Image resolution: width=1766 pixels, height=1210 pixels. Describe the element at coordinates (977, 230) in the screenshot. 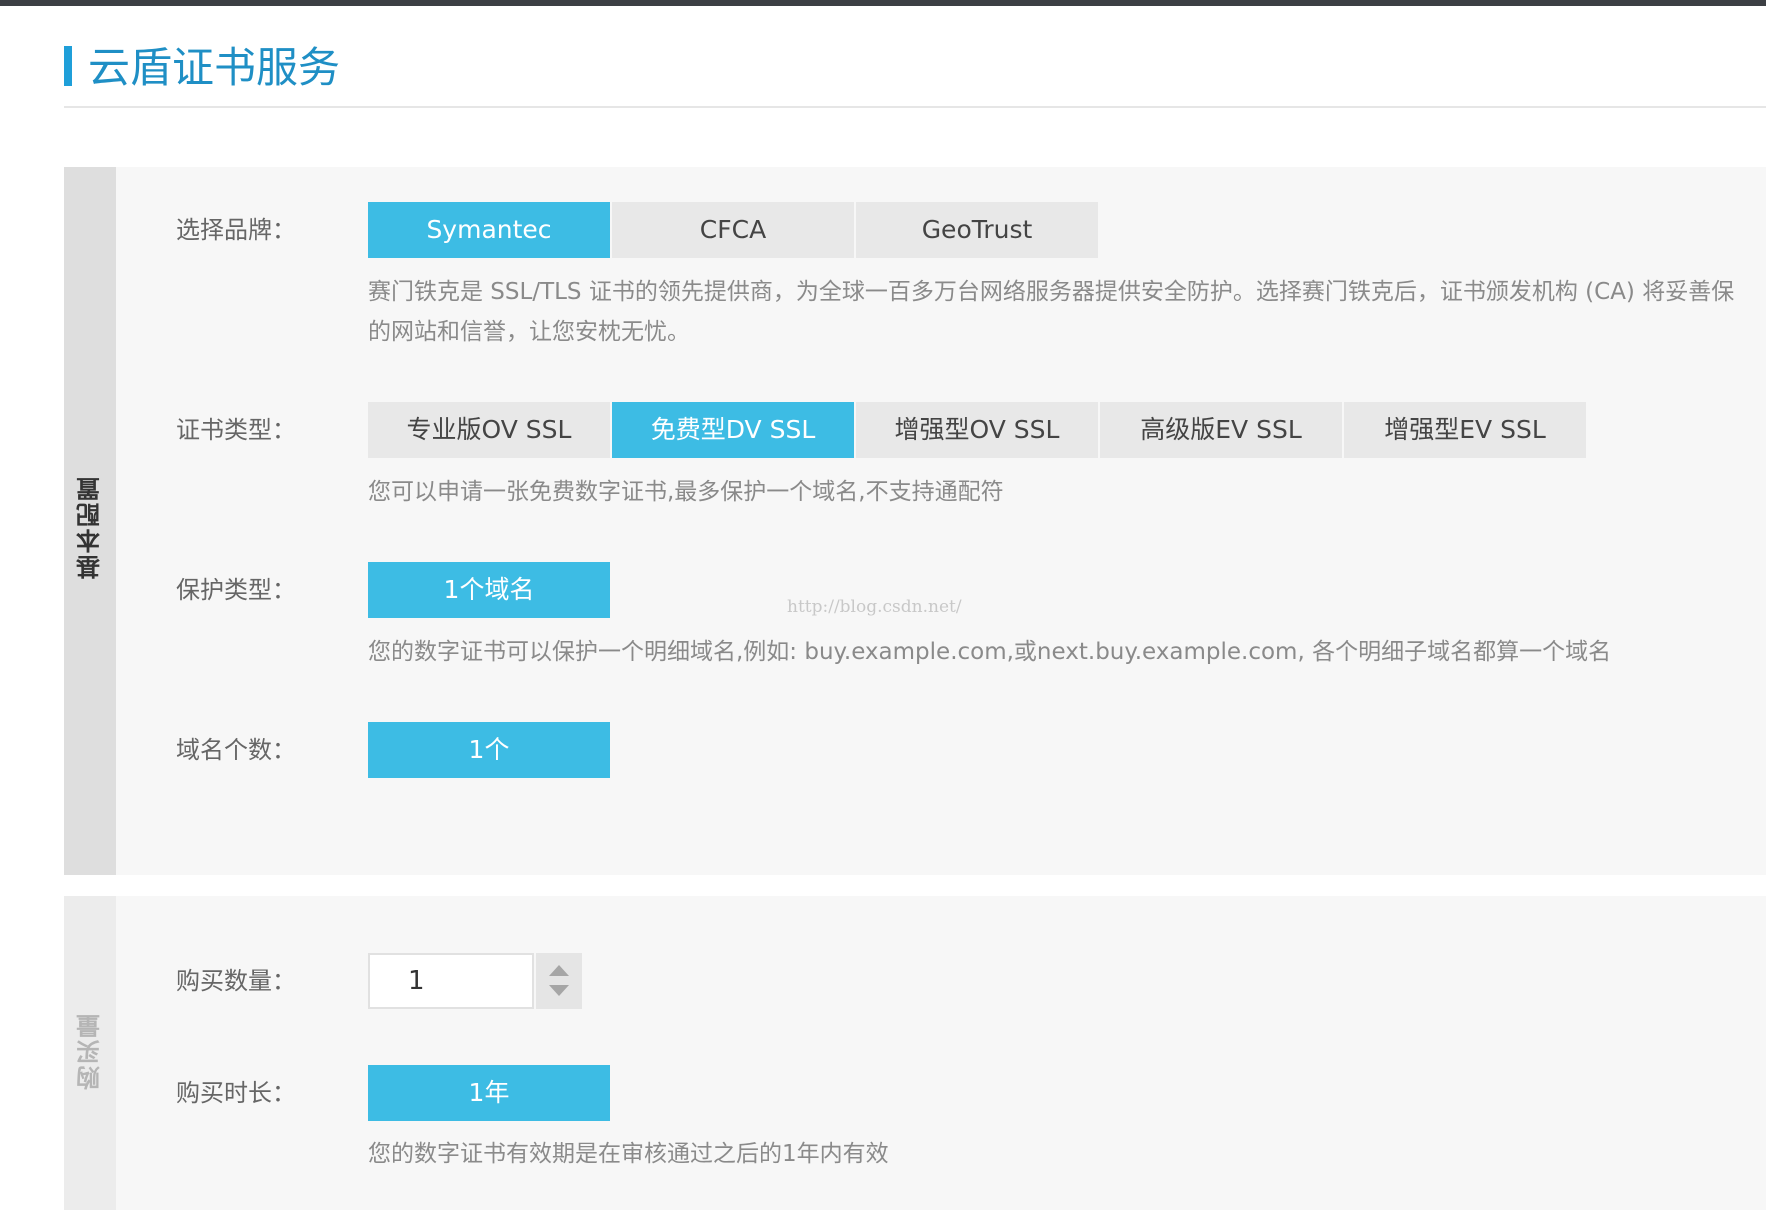

I see `brand-option-geotrust: GeoTrust` at that location.